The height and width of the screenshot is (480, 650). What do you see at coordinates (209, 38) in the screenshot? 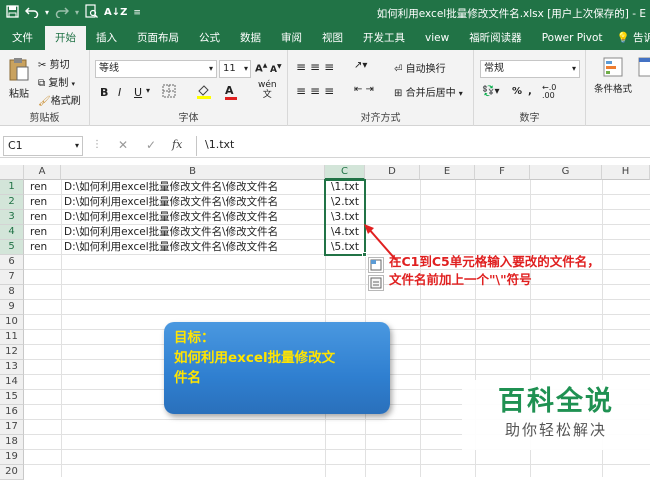
I see `tab-formulas: 公式` at bounding box center [209, 38].